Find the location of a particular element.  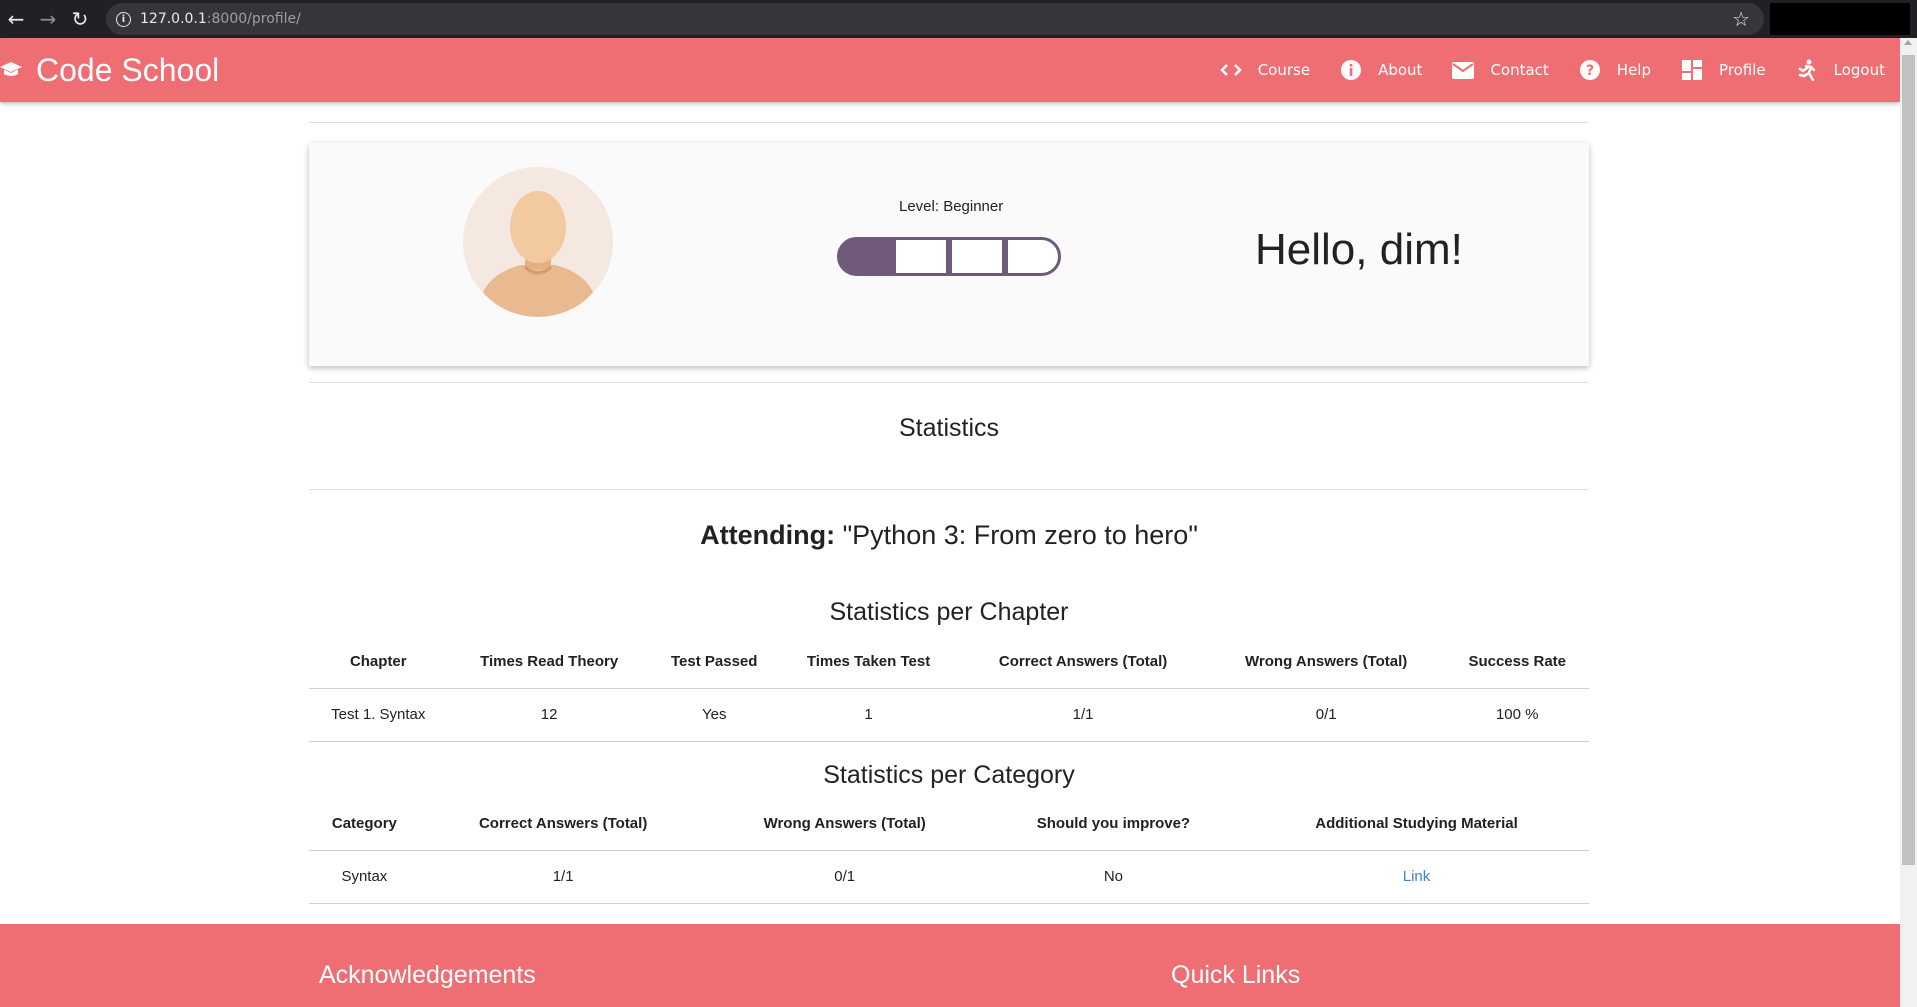

attending-course-name: "Python 3: From zero to hero" is located at coordinates (1020, 535).